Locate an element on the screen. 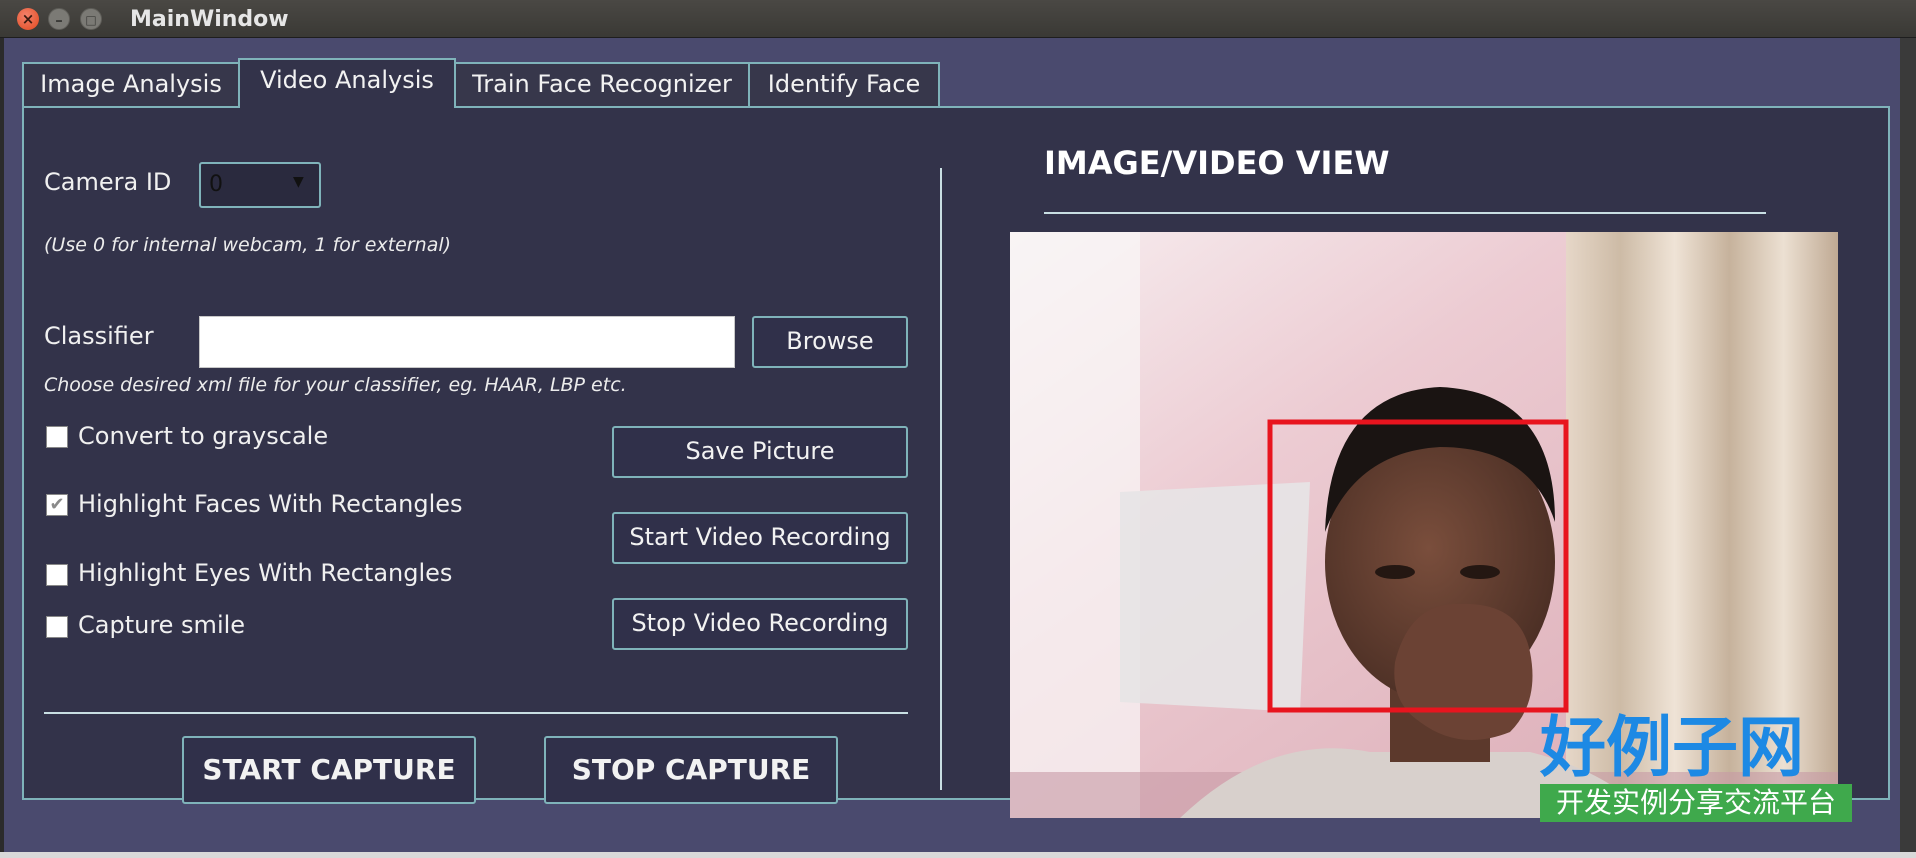 Image resolution: width=1916 pixels, height=858 pixels. capture-smile-label: Capture smile is located at coordinates (162, 625).